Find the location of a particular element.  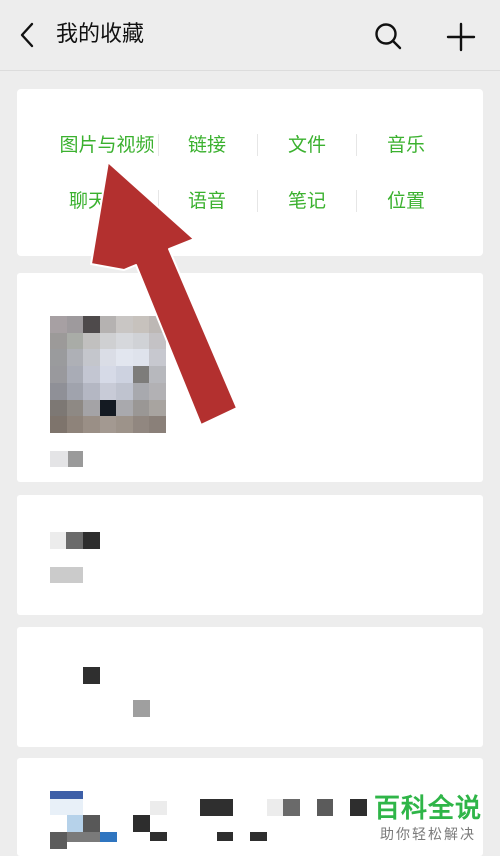

search-icon is located at coordinates (388, 36).